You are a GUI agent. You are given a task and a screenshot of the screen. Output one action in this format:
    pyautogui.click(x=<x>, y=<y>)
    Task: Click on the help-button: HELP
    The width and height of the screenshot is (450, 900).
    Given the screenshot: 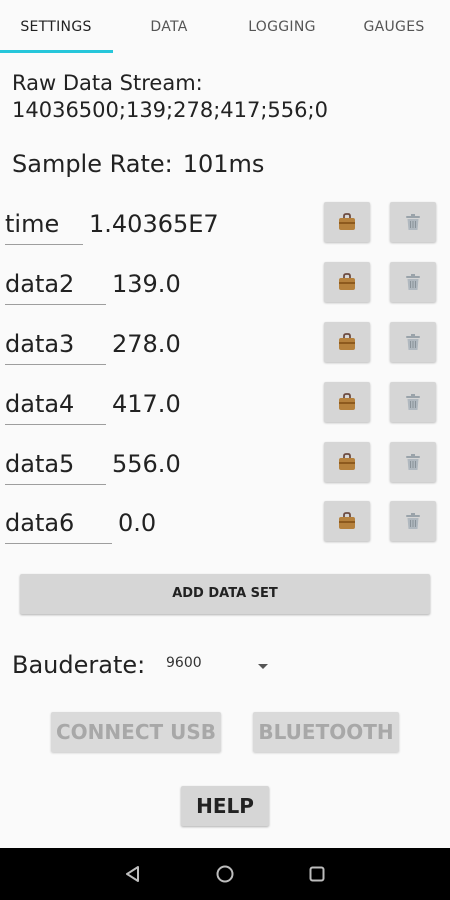 What is the action you would take?
    pyautogui.click(x=225, y=806)
    